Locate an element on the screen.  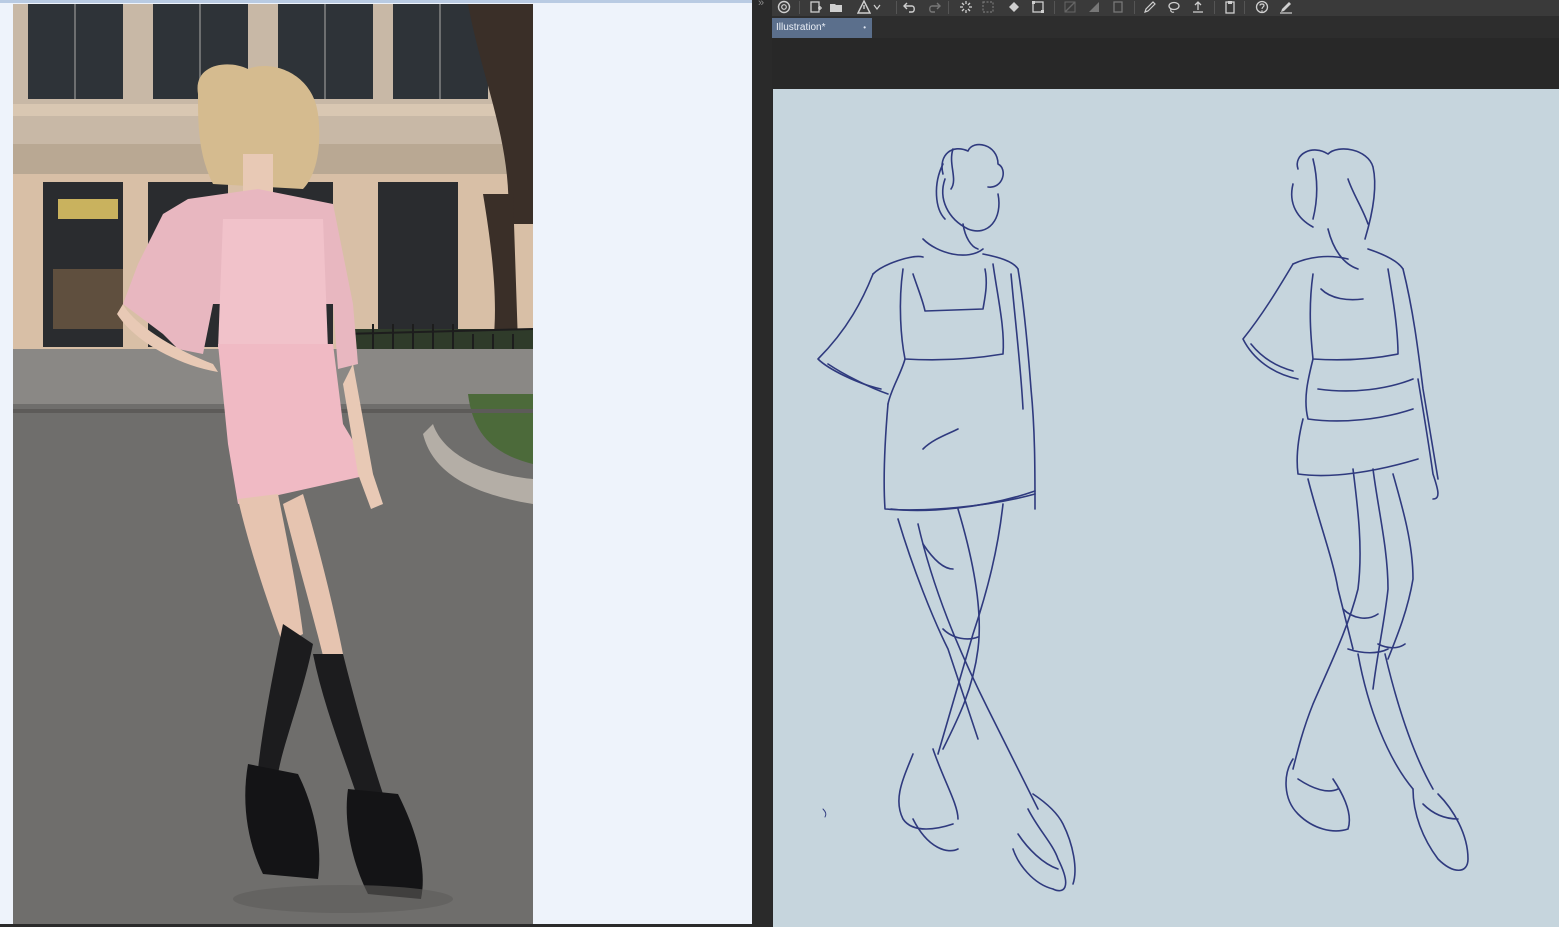
sketch-figure-right is located at coordinates (1355, 510).